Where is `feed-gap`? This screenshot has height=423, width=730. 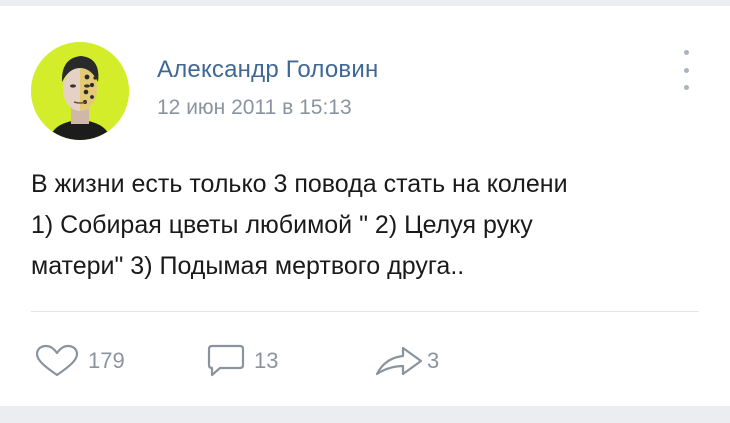
feed-gap is located at coordinates (365, 414).